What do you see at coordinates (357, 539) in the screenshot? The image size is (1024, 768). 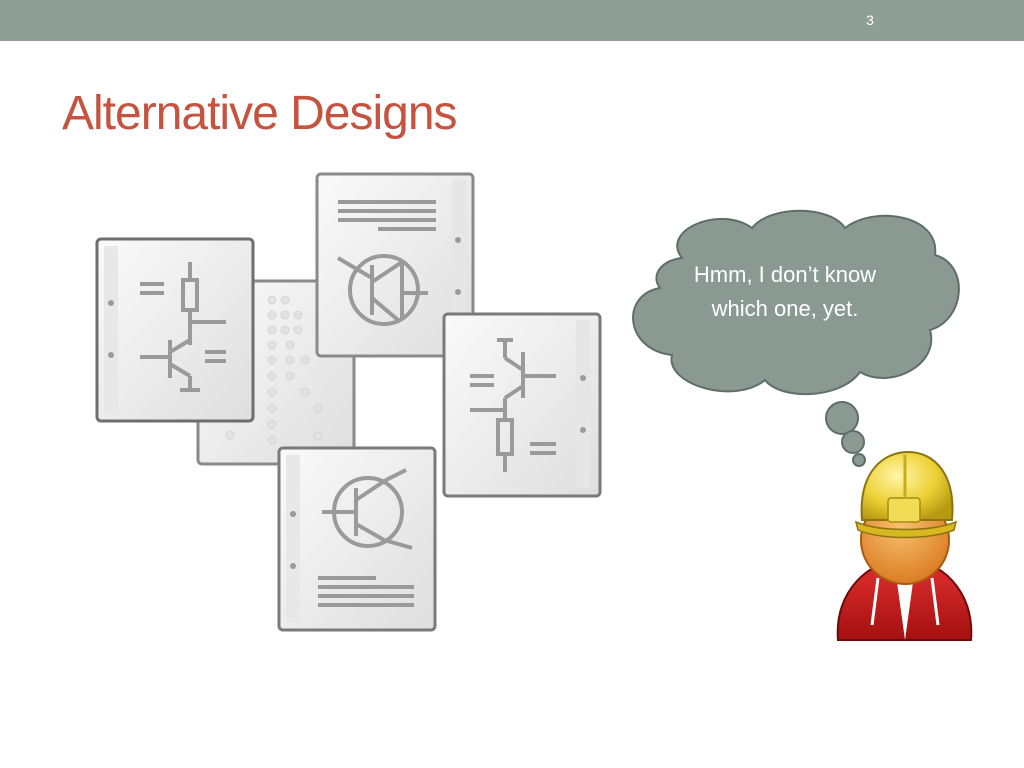 I see `transistor-document-icon` at bounding box center [357, 539].